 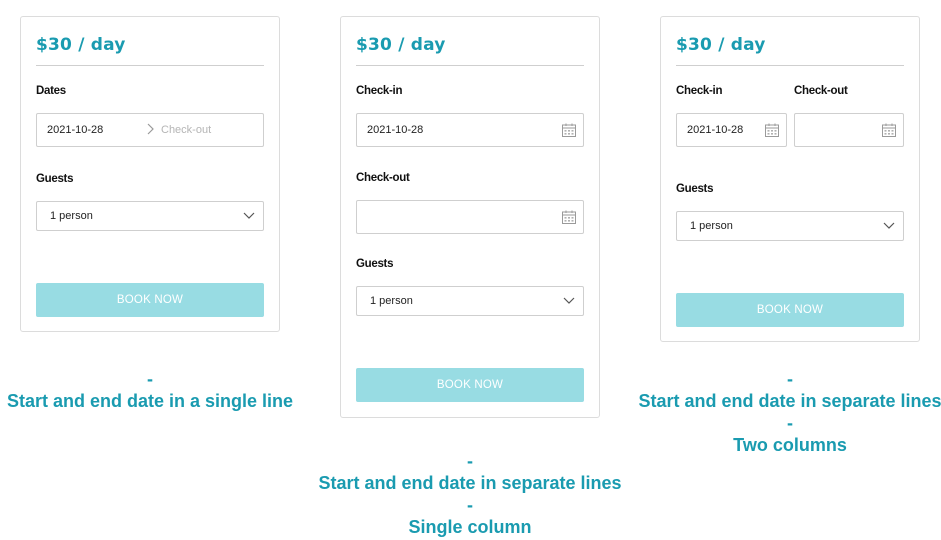 I want to click on chevron-right-icon, so click(x=151, y=130).